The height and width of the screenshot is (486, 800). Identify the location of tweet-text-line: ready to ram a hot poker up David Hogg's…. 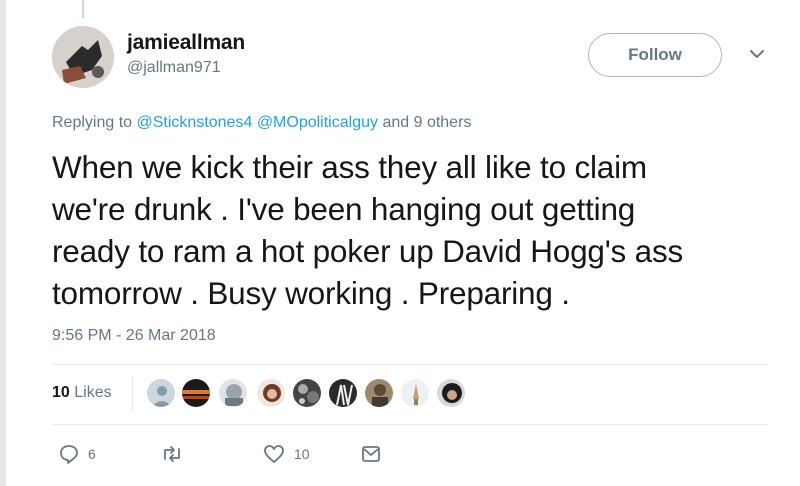
(368, 251).